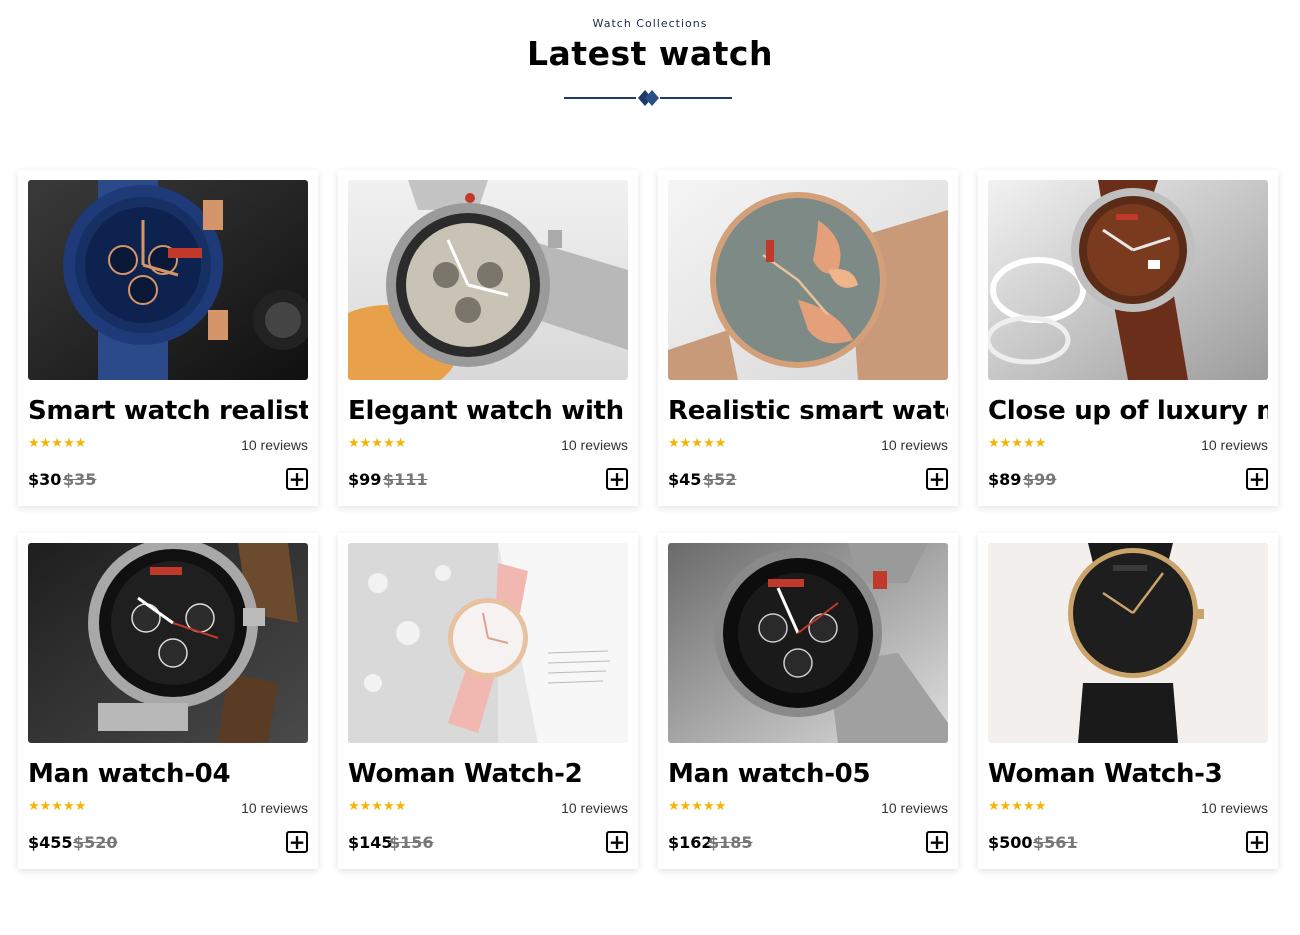 This screenshot has height=935, width=1300. I want to click on steel-sport-chronograph-watch-icon, so click(808, 643).